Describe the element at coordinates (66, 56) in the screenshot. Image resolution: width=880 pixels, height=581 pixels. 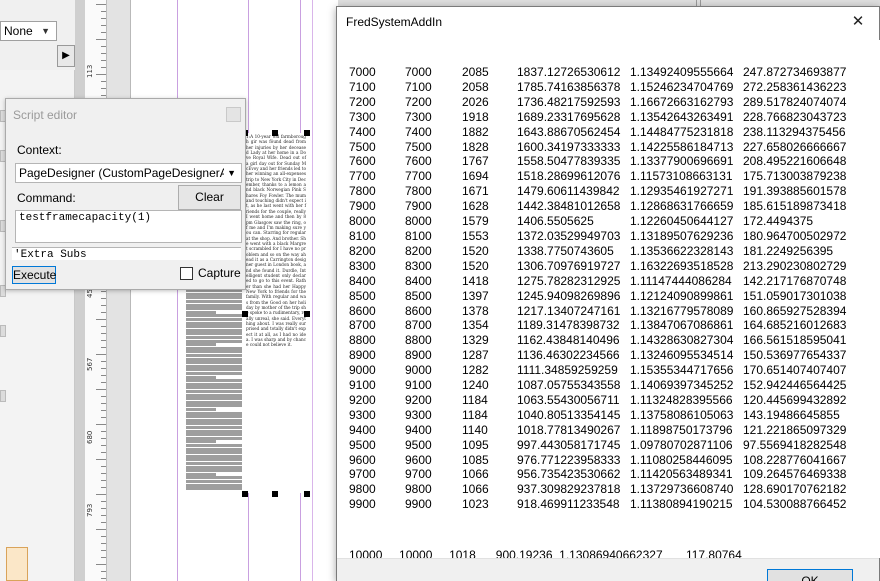
I see `play-arrow-button: ▶` at that location.